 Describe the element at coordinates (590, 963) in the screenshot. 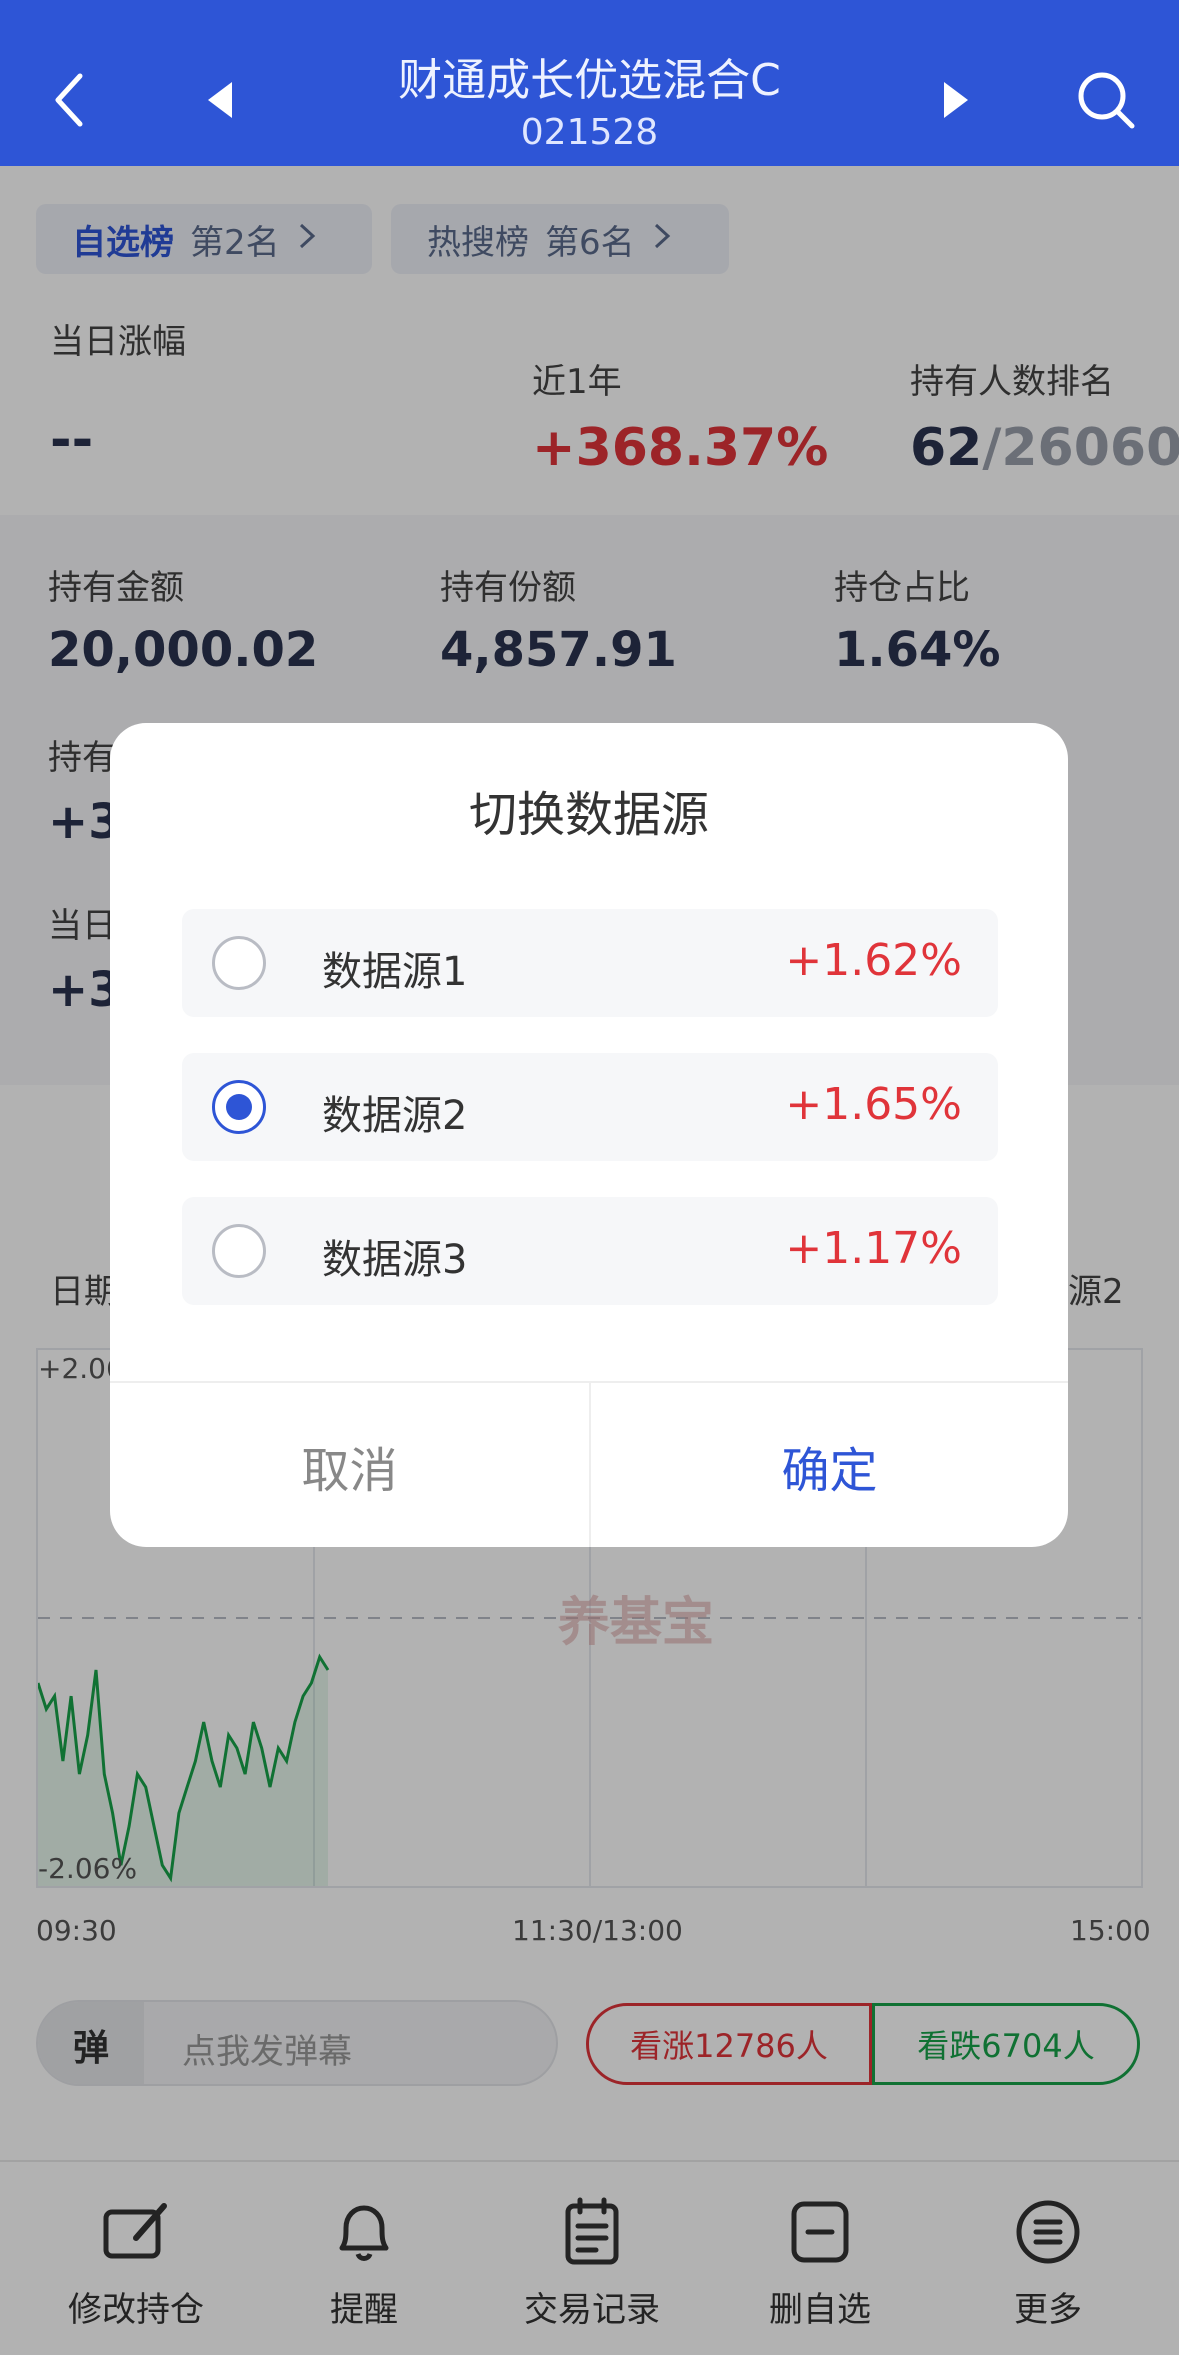

I see `data-source-option-1: 数据源1 +1.62%` at that location.